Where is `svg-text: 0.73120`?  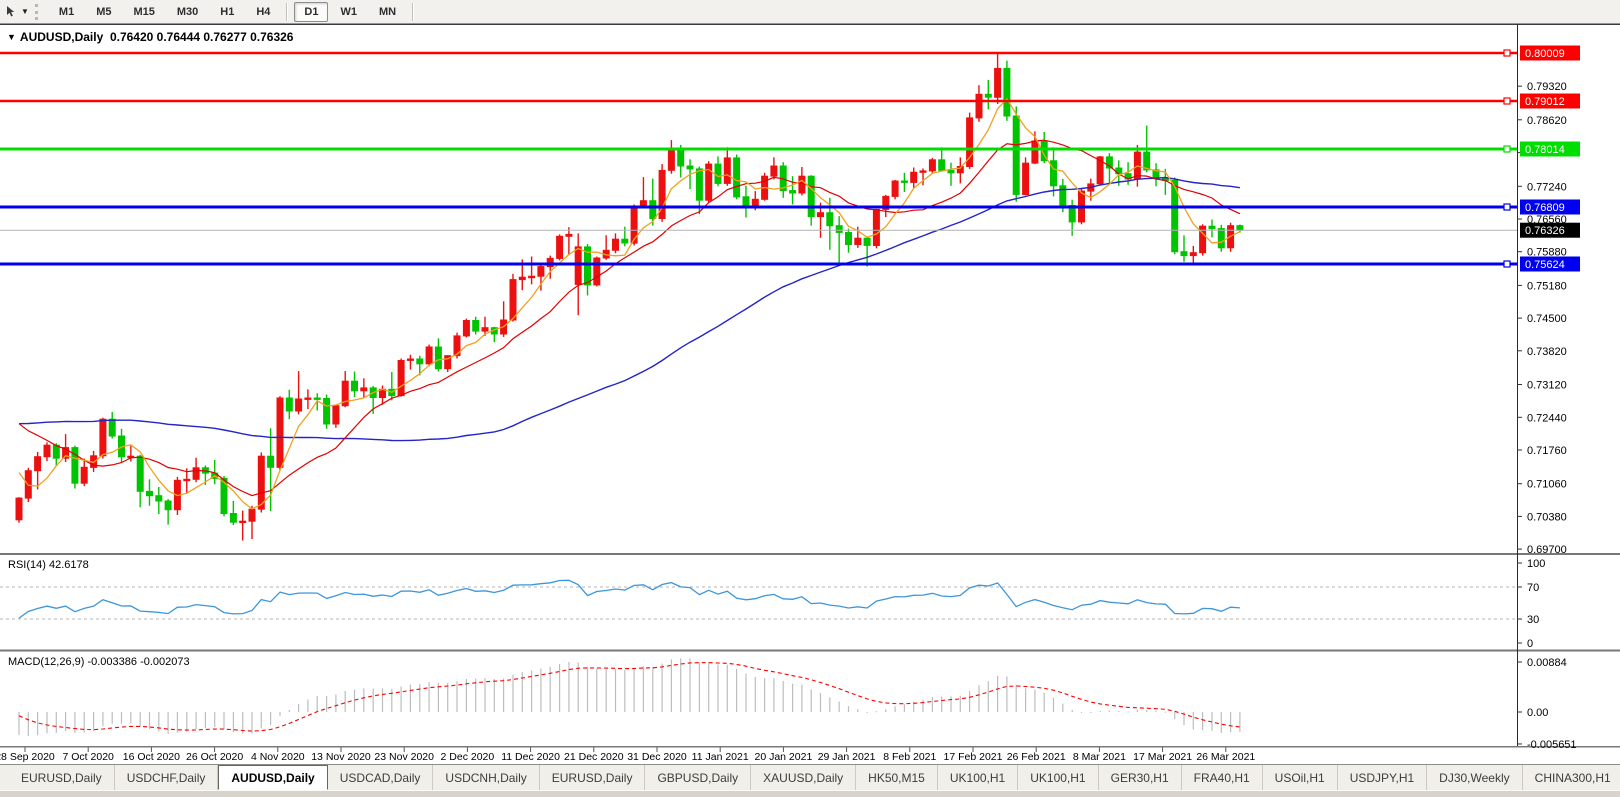 svg-text: 0.73120 is located at coordinates (1547, 386).